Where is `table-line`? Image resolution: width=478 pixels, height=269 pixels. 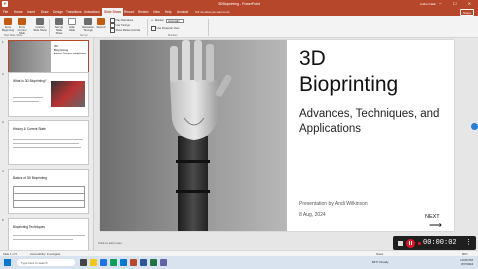 table-line is located at coordinates (49, 193).